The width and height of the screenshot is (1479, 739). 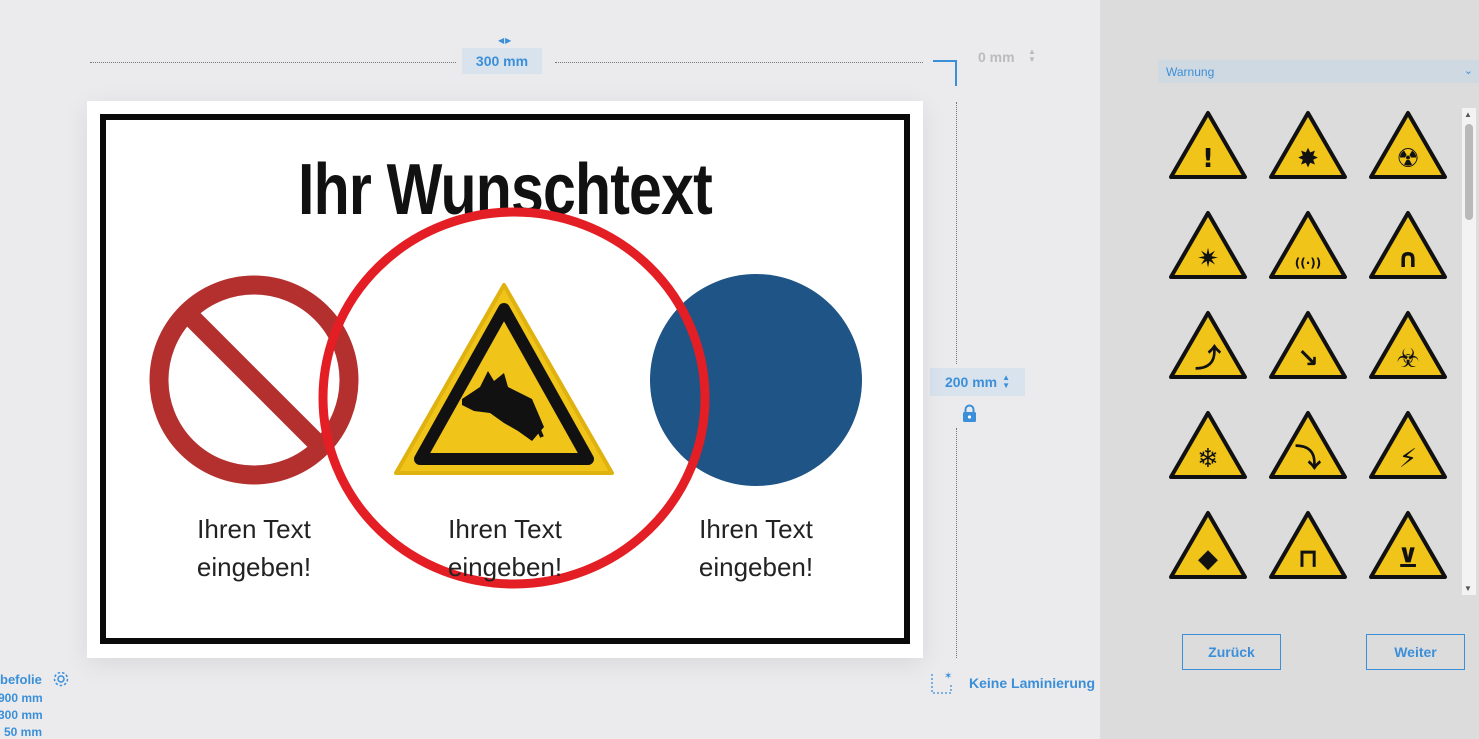 I want to click on slippery-surface-icon: ⤵, so click(x=1308, y=445).